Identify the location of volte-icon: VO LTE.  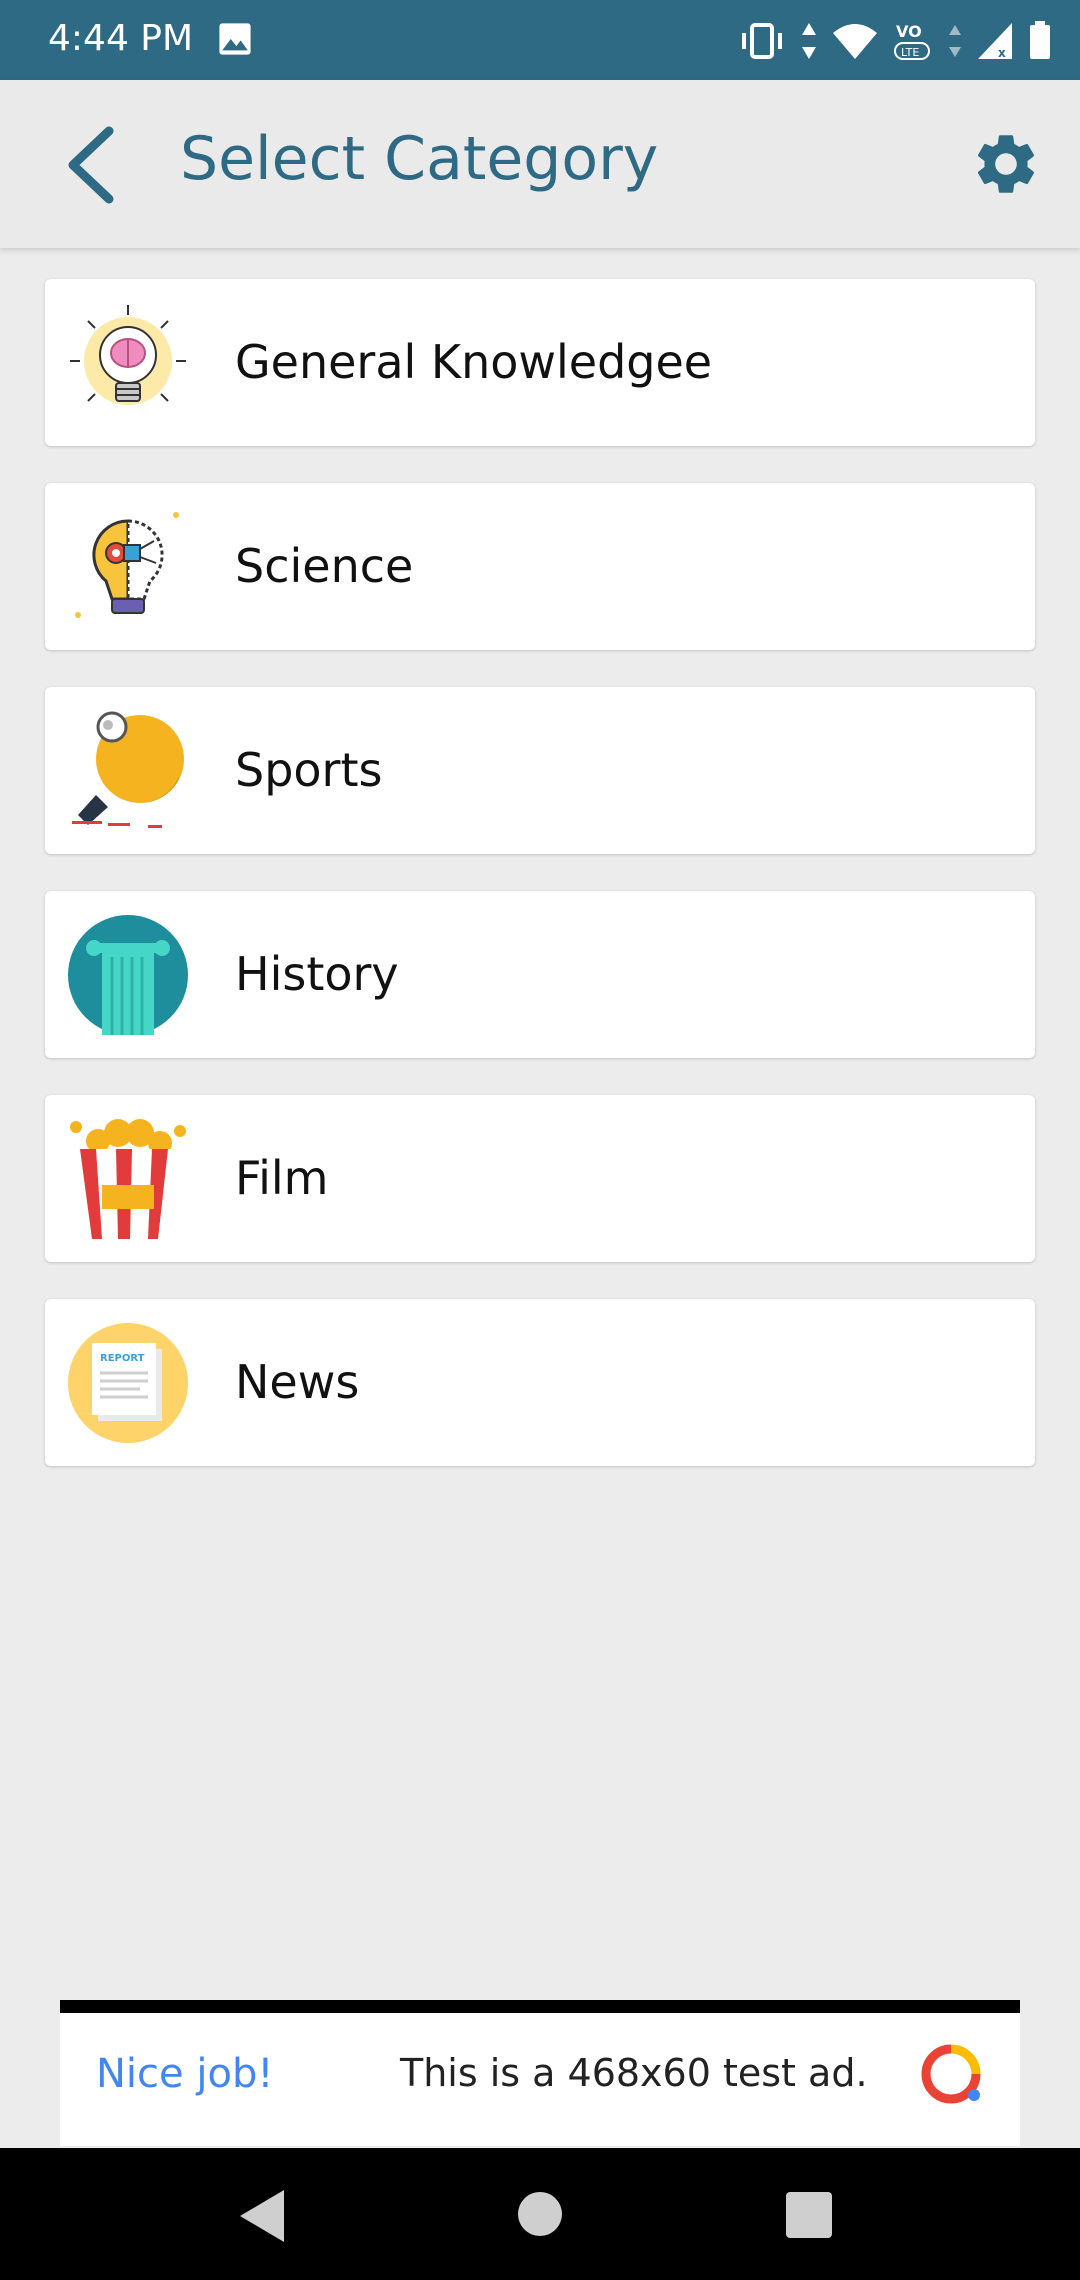
(912, 41).